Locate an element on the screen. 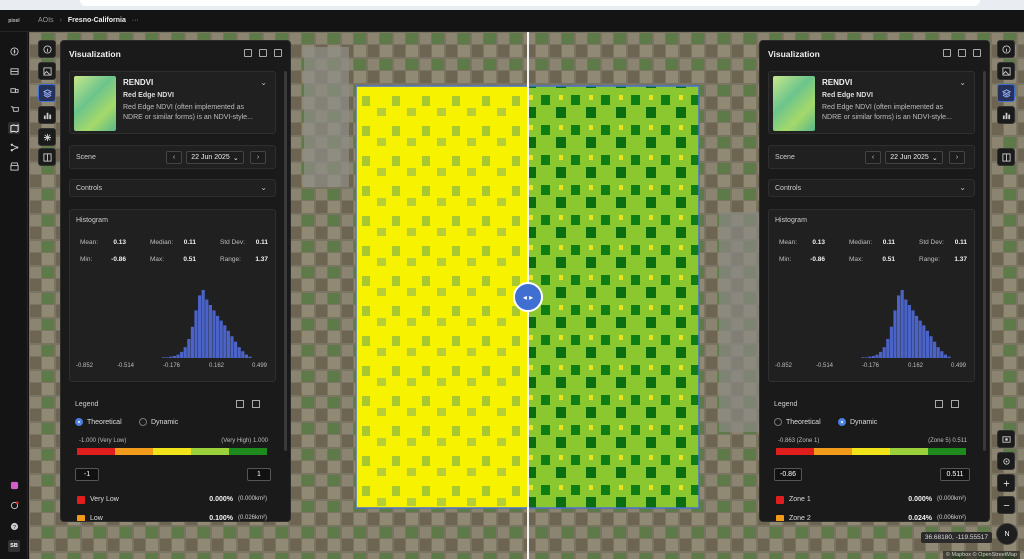 This screenshot has height=559, width=1024. info-icon-right is located at coordinates (1006, 49).